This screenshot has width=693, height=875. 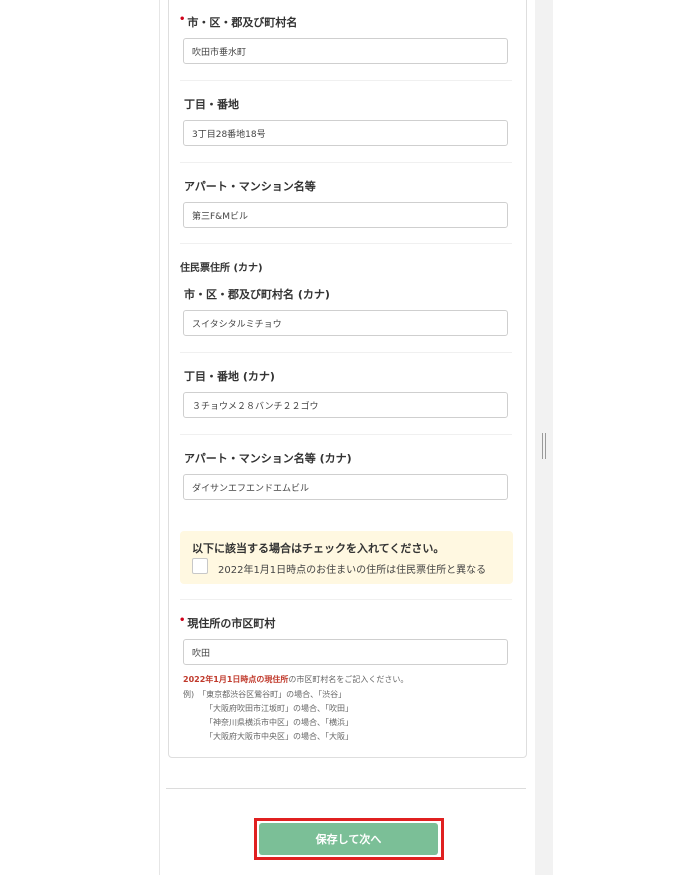 I want to click on city-label: • 市・区・郡及び町村名, so click(x=238, y=21).